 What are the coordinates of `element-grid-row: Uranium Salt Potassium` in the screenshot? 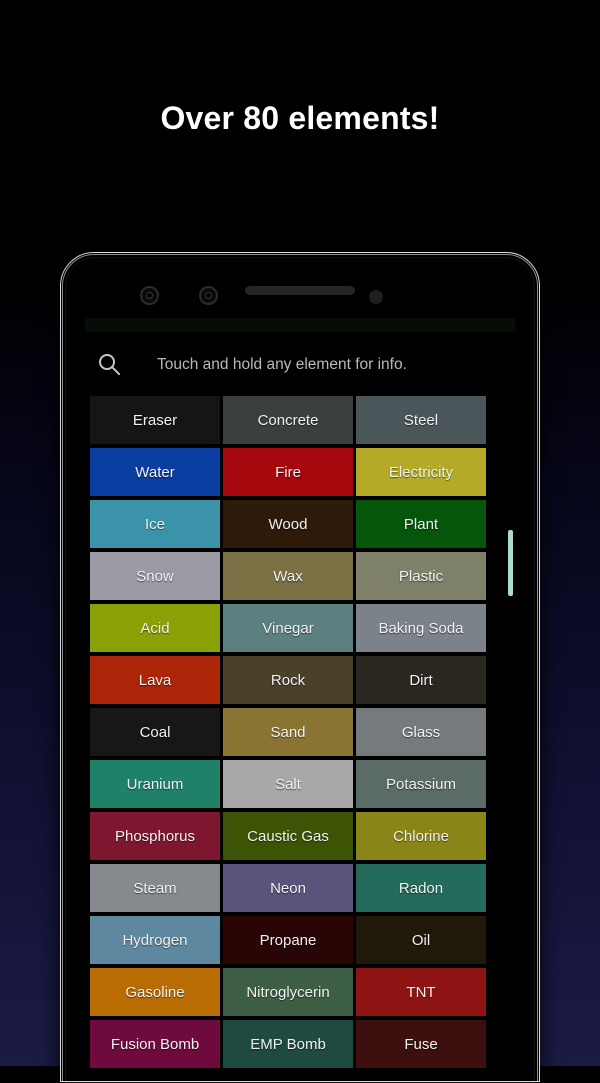 It's located at (291, 784).